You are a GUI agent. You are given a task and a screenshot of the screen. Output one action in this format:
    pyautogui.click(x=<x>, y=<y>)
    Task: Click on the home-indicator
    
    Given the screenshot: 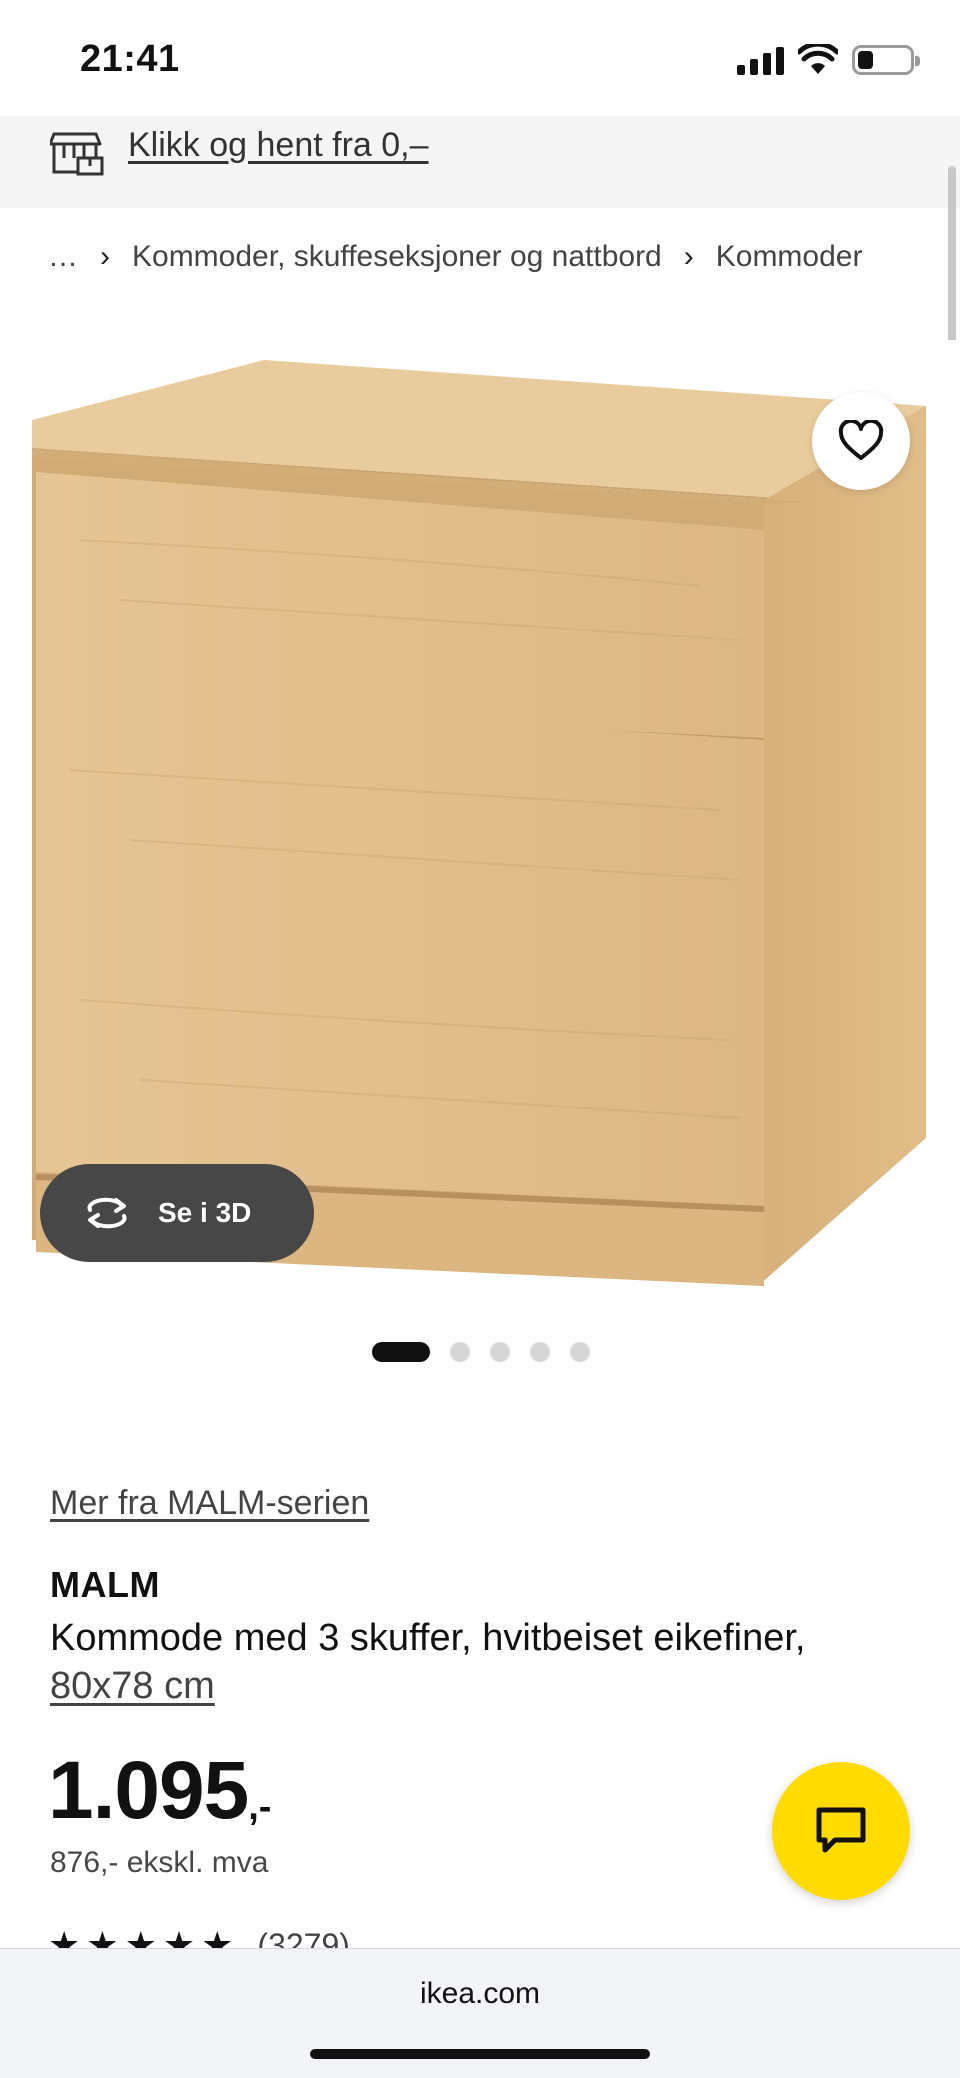 What is the action you would take?
    pyautogui.click(x=480, y=2054)
    